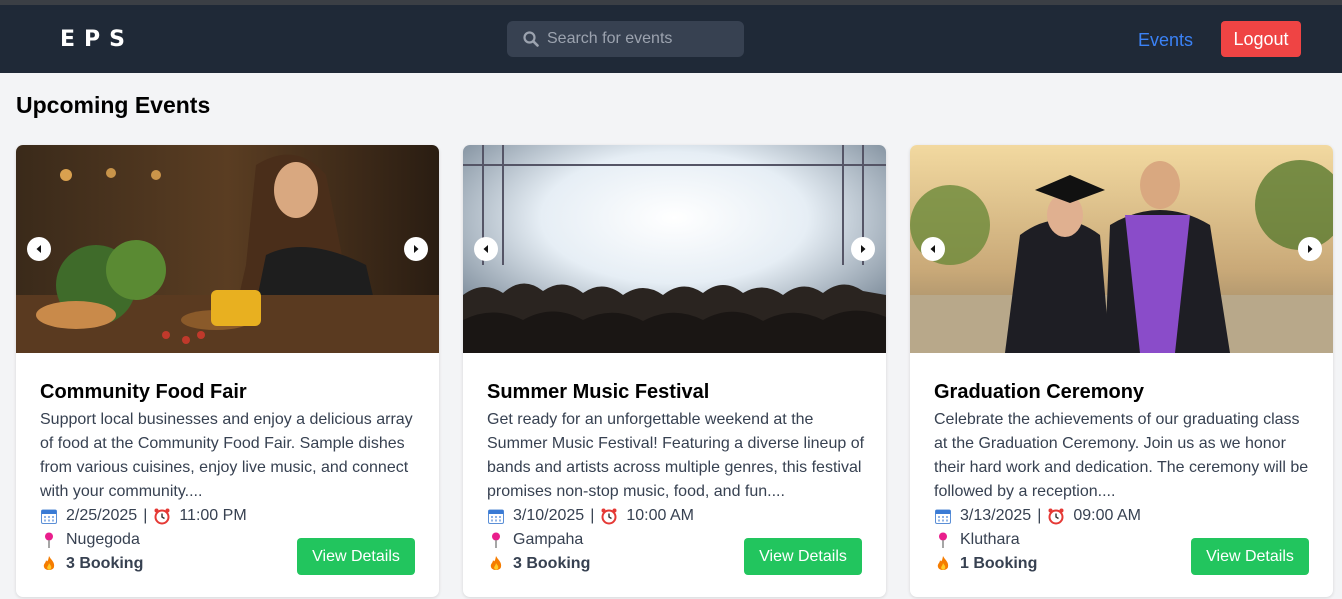  What do you see at coordinates (1165, 40) in the screenshot?
I see `nav-link-events: Events` at bounding box center [1165, 40].